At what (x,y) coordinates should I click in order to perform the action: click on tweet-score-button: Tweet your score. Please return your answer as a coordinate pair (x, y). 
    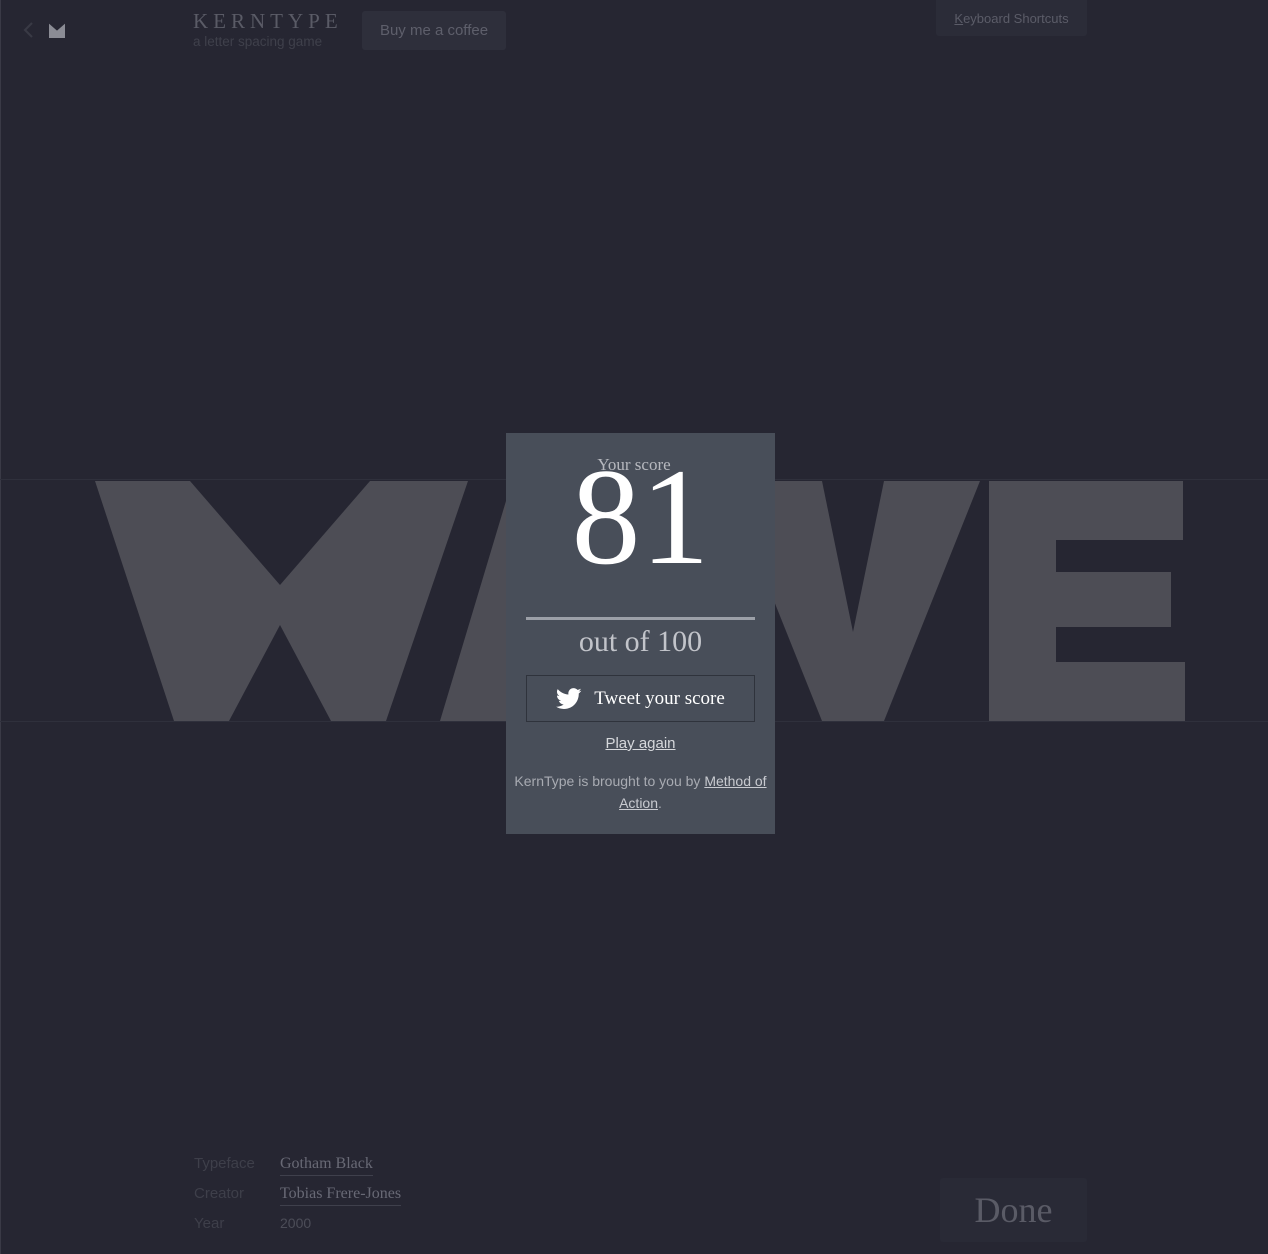
    Looking at the image, I should click on (640, 698).